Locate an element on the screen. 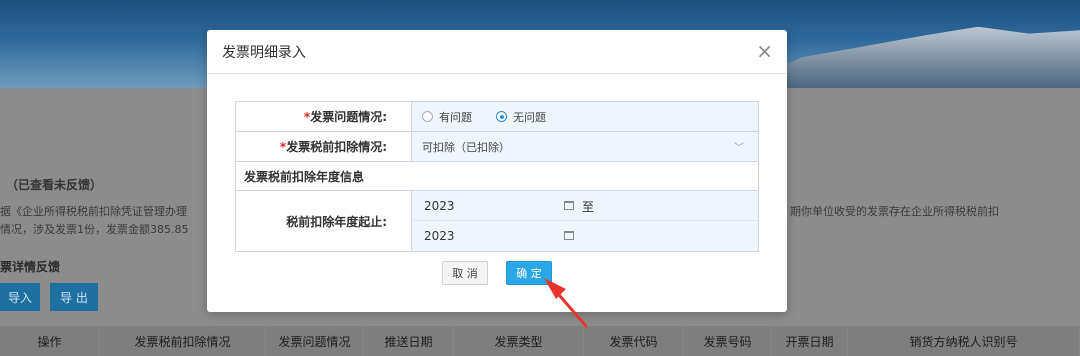 The height and width of the screenshot is (356, 1080). radio-unchecked-icon is located at coordinates (427, 116).